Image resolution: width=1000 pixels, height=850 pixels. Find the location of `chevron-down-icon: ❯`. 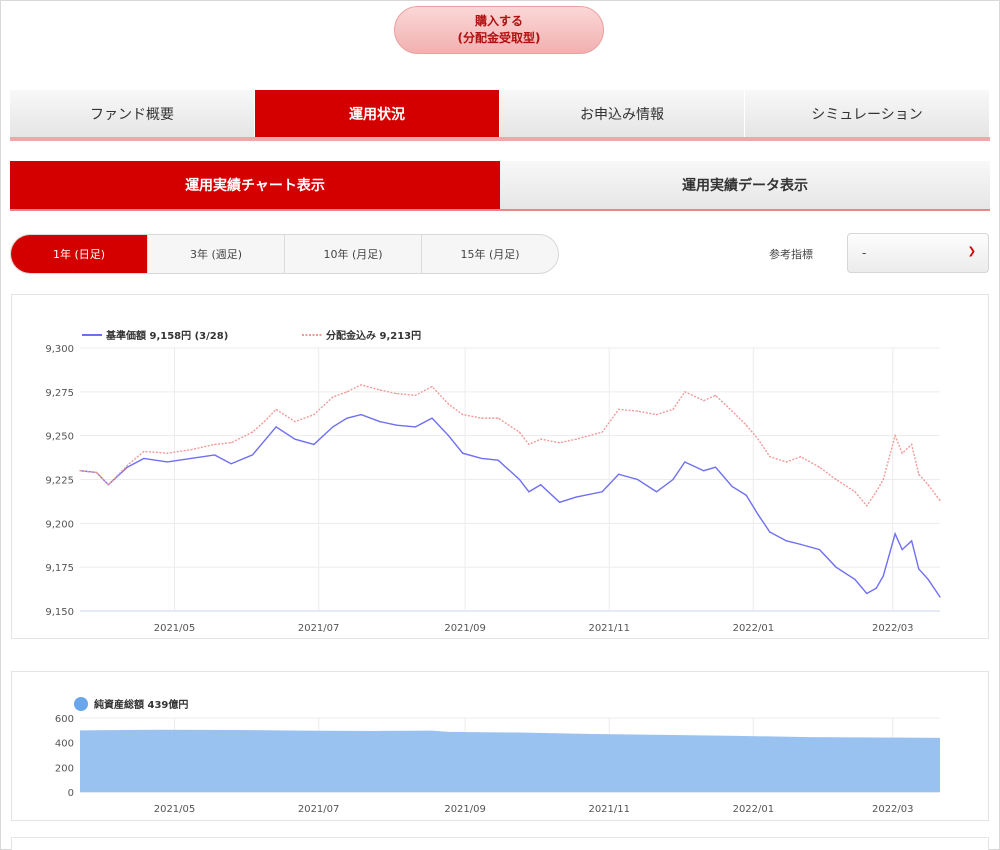

chevron-down-icon: ❯ is located at coordinates (971, 251).